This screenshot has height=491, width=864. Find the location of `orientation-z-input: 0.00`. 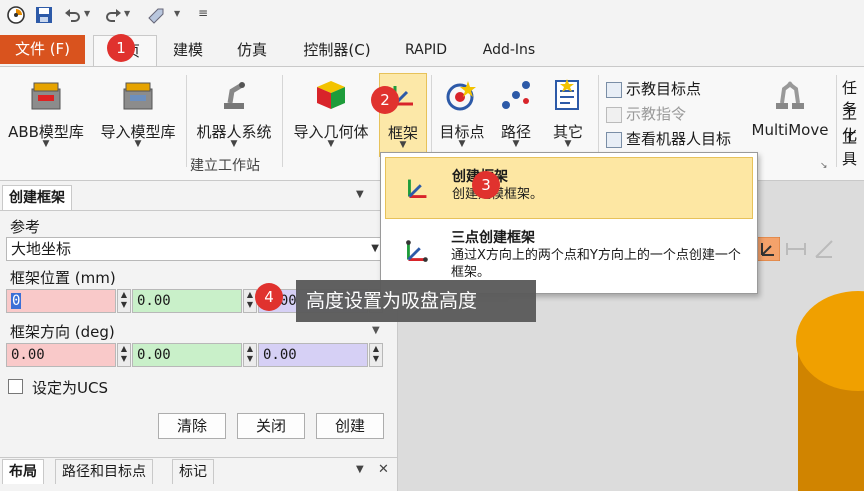

orientation-z-input: 0.00 is located at coordinates (313, 355).